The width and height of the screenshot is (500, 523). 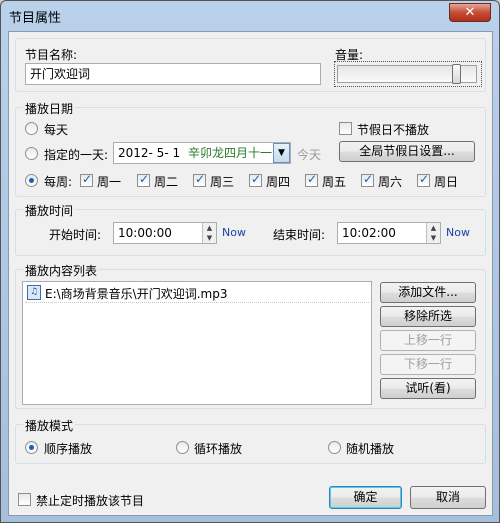 What do you see at coordinates (390, 182) in the screenshot?
I see `weekday-label-sat: 周六` at bounding box center [390, 182].